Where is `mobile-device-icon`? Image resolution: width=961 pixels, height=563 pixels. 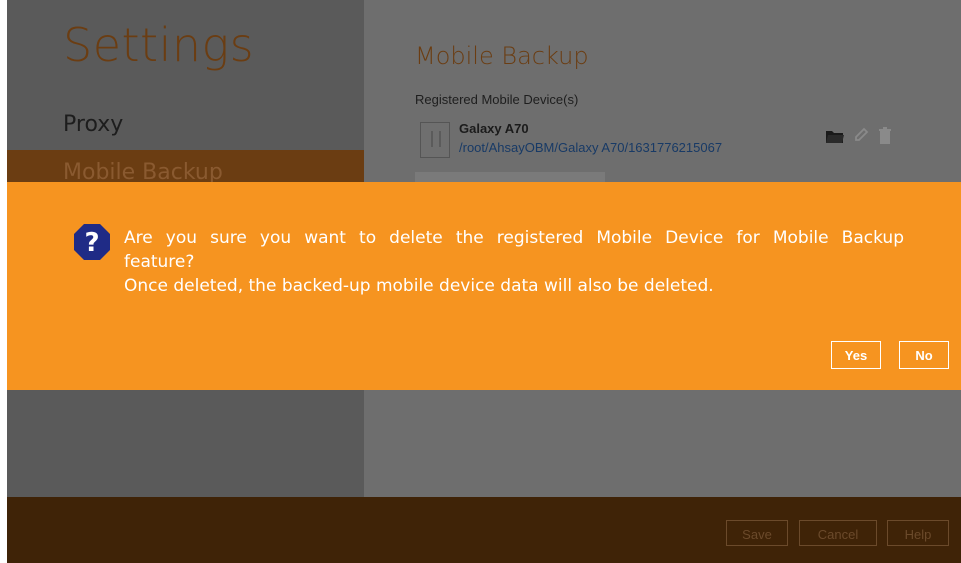 mobile-device-icon is located at coordinates (435, 140).